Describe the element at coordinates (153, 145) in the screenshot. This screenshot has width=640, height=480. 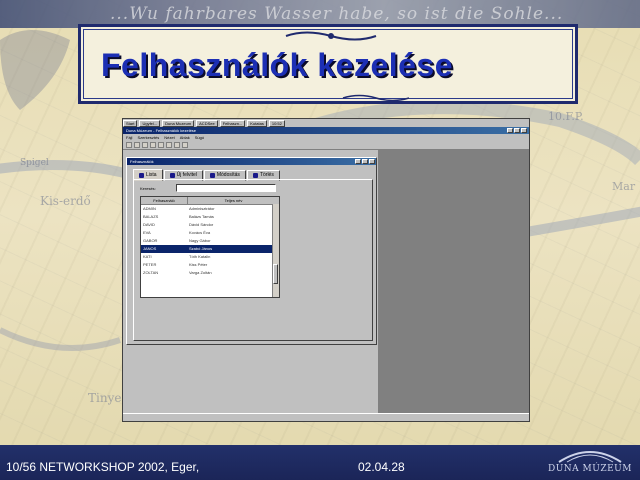
I see `print-icon` at that location.